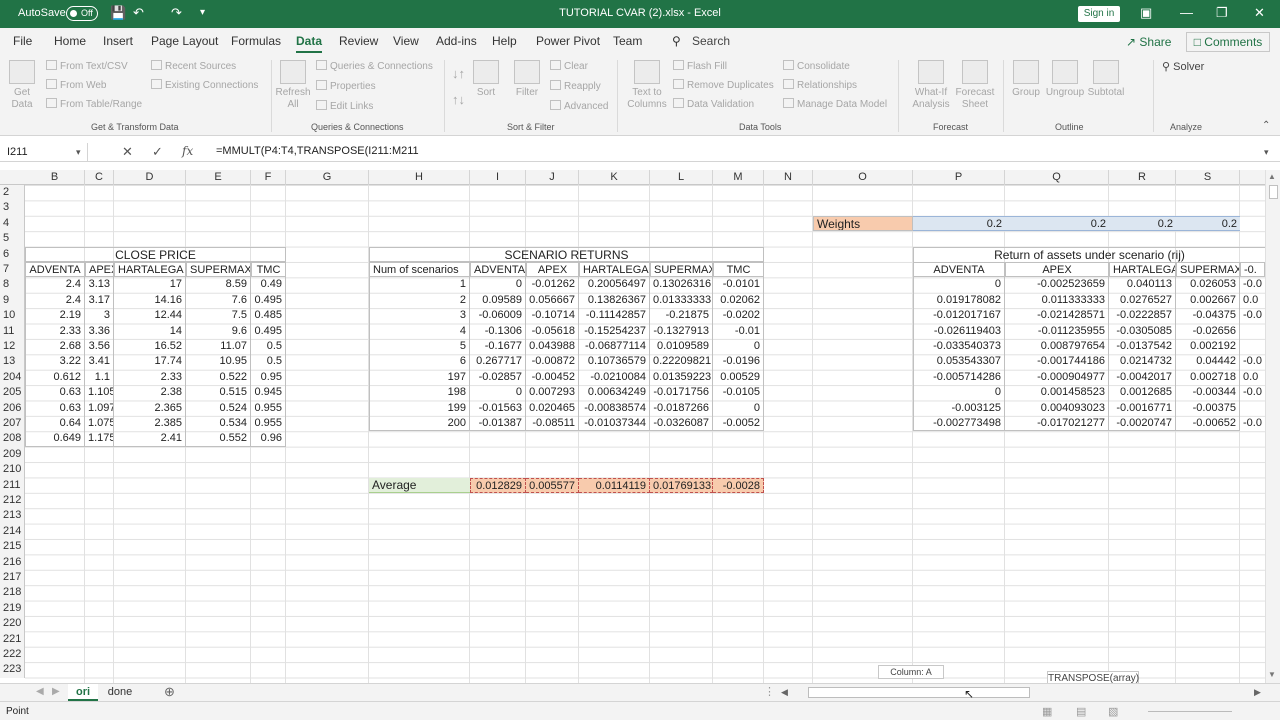 This screenshot has height=720, width=1280. I want to click on zoom-slider, so click(1190, 711).